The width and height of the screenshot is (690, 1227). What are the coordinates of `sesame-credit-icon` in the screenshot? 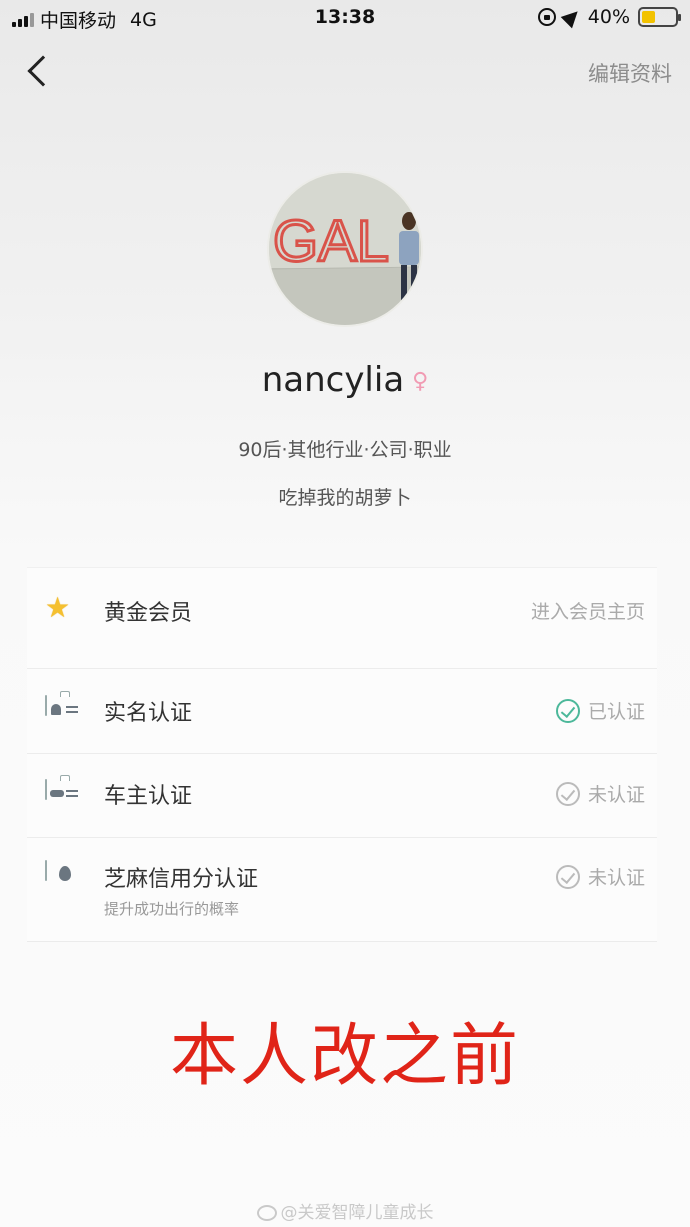 It's located at (58, 870).